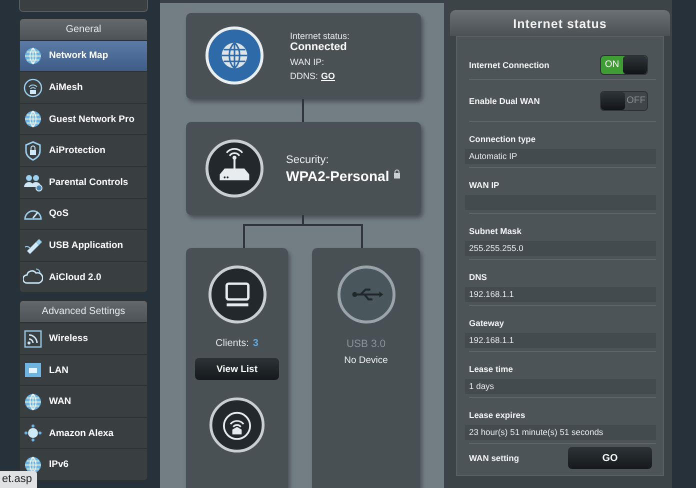 The width and height of the screenshot is (696, 488). I want to click on wifi-icon, so click(33, 338).